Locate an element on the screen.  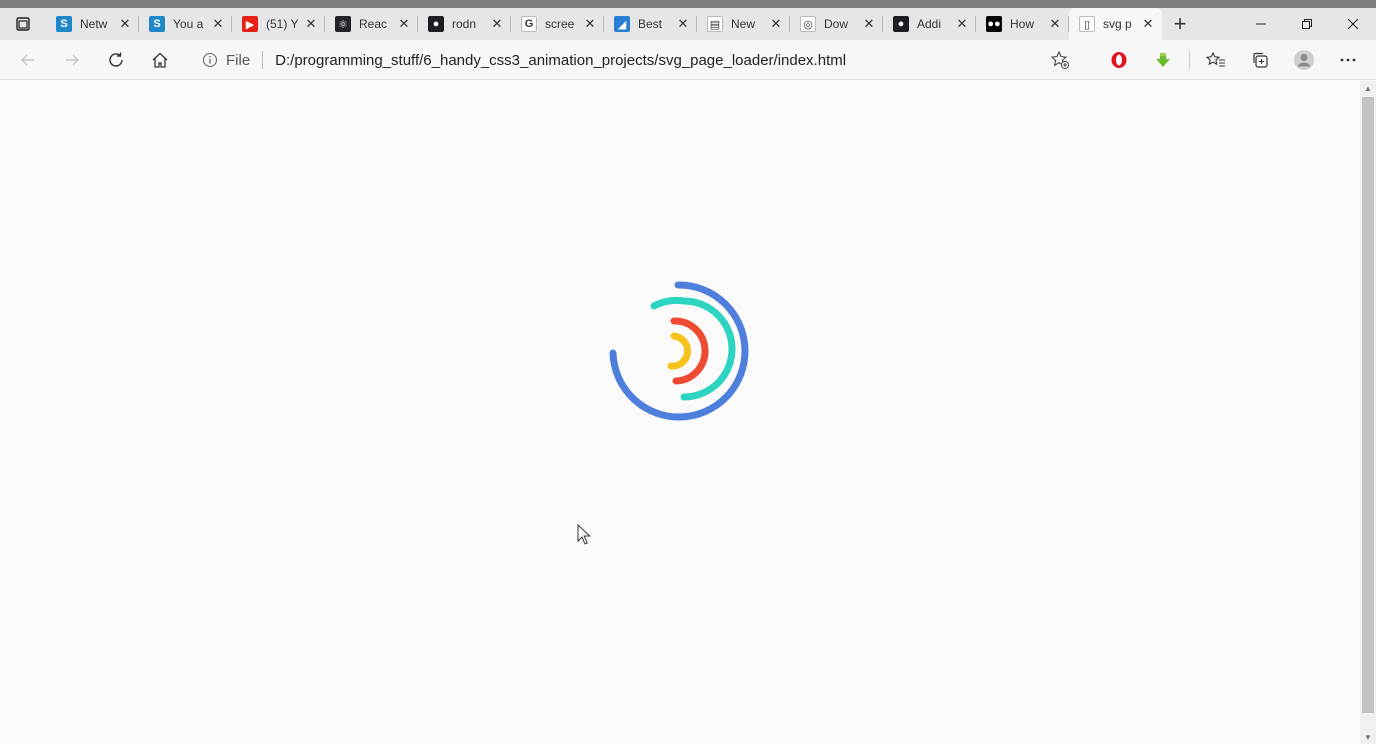
loader-ring-inner is located at coordinates (679, 351).